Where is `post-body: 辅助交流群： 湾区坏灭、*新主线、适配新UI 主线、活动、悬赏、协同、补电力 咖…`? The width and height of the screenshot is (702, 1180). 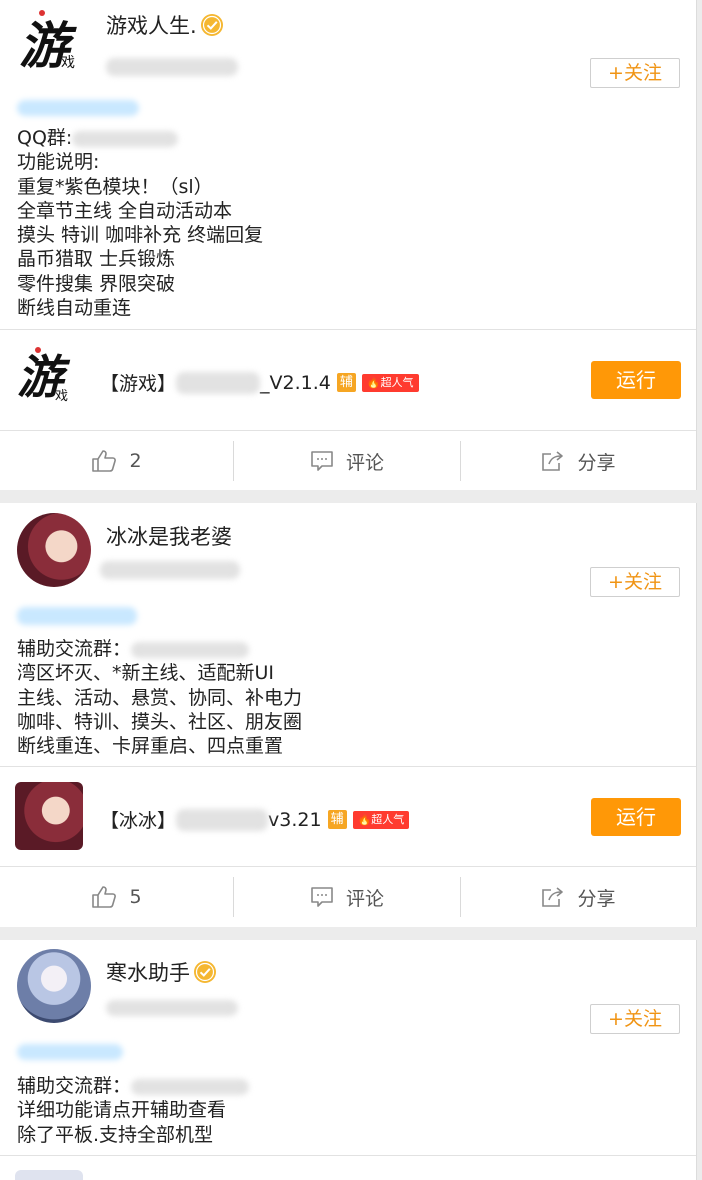 post-body: 辅助交流群： 湾区坏灭、*新主线、适配新UI 主线、活动、悬赏、协同、补电力 咖… is located at coordinates (159, 697).